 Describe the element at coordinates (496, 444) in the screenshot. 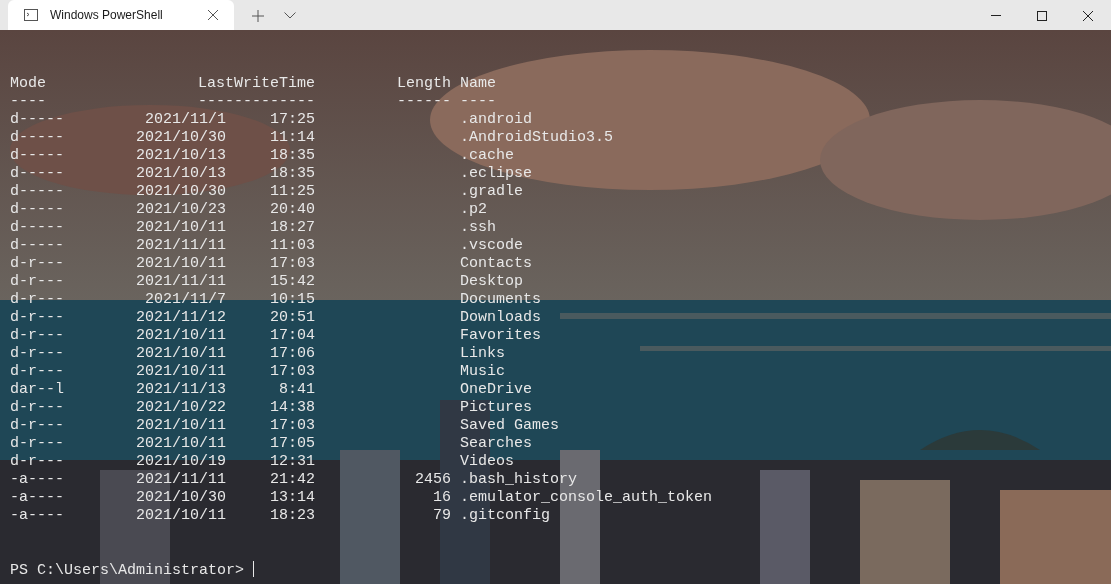

I see `file-name: Searches` at that location.